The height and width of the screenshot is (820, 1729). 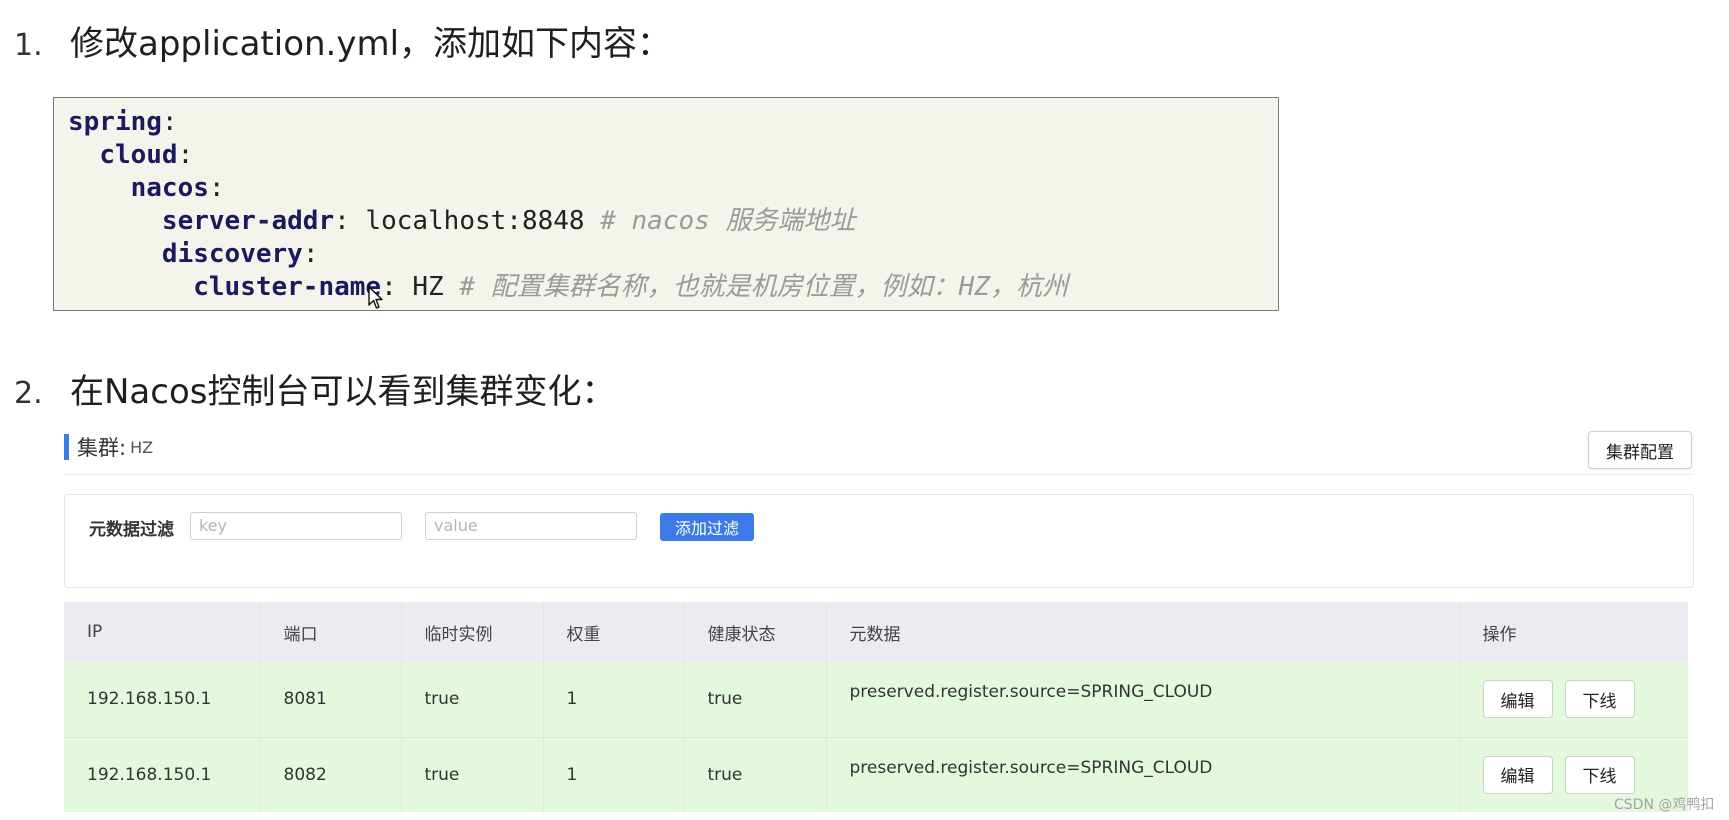 What do you see at coordinates (1499, 634) in the screenshot?
I see `column-header-actions: 操作` at bounding box center [1499, 634].